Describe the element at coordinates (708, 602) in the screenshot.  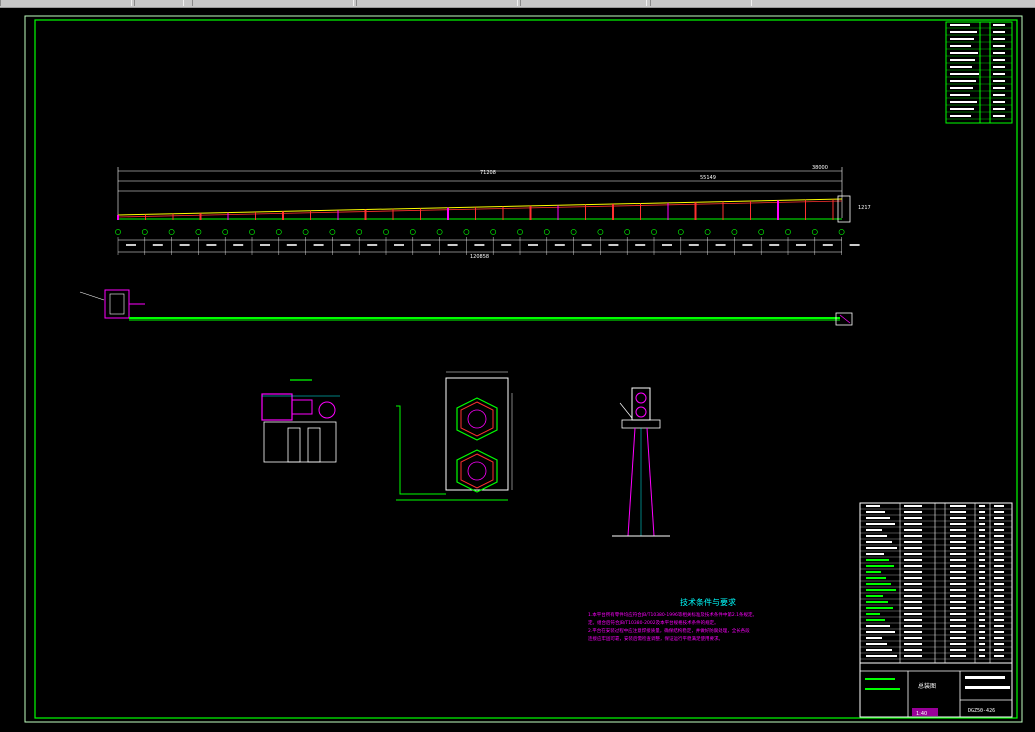
I see `notes-title: 技术条件与要求` at that location.